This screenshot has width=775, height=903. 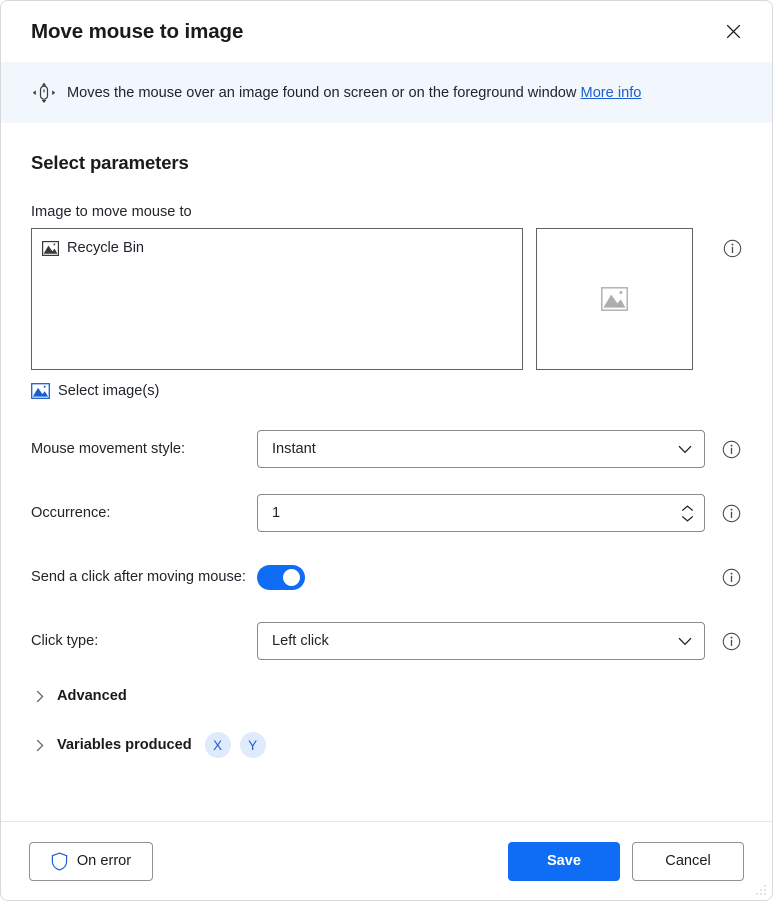 I want to click on more-info-link: More info, so click(x=611, y=93).